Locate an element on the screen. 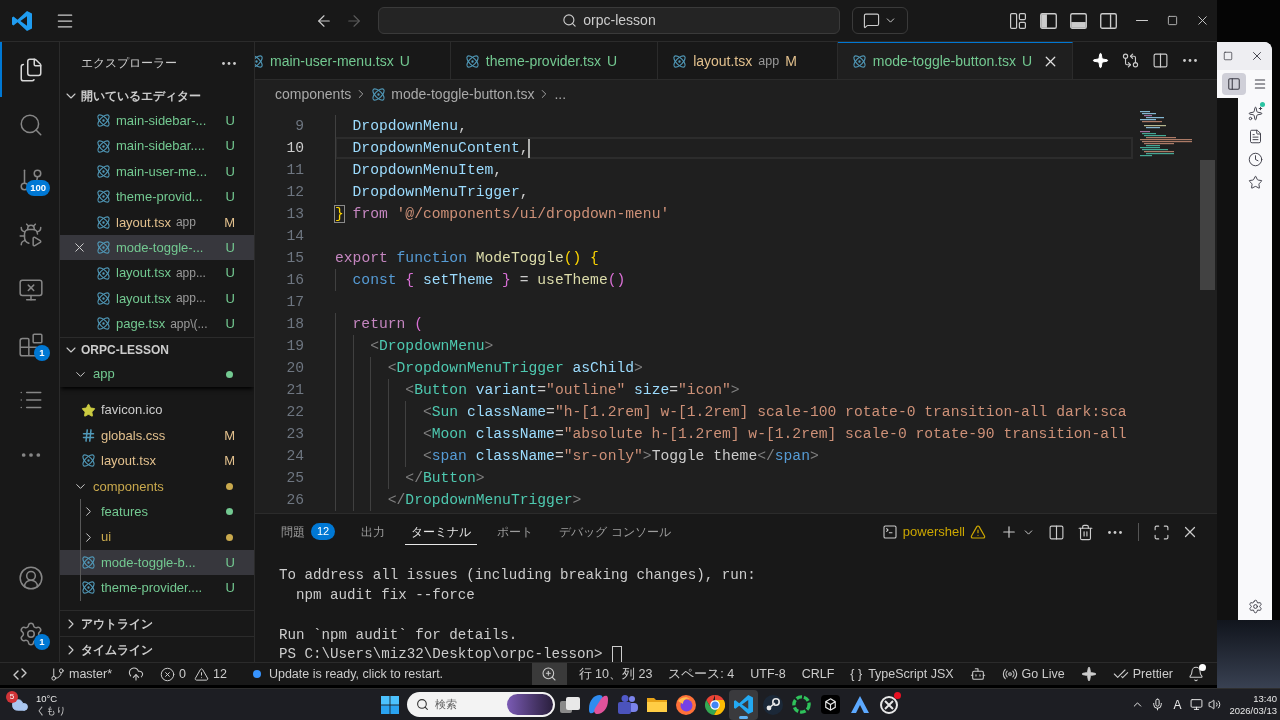 This screenshot has height=720, width=1280. branch-button: master* is located at coordinates (81, 674).